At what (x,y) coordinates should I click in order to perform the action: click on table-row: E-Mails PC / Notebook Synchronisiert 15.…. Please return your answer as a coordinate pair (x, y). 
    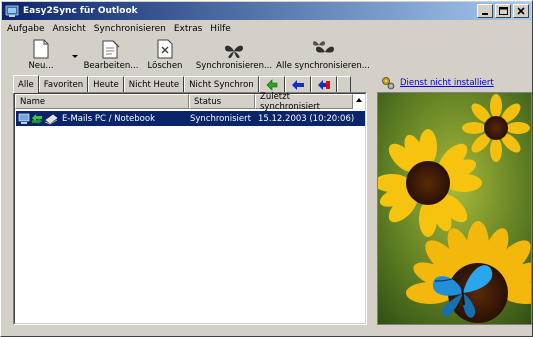
    Looking at the image, I should click on (190, 118).